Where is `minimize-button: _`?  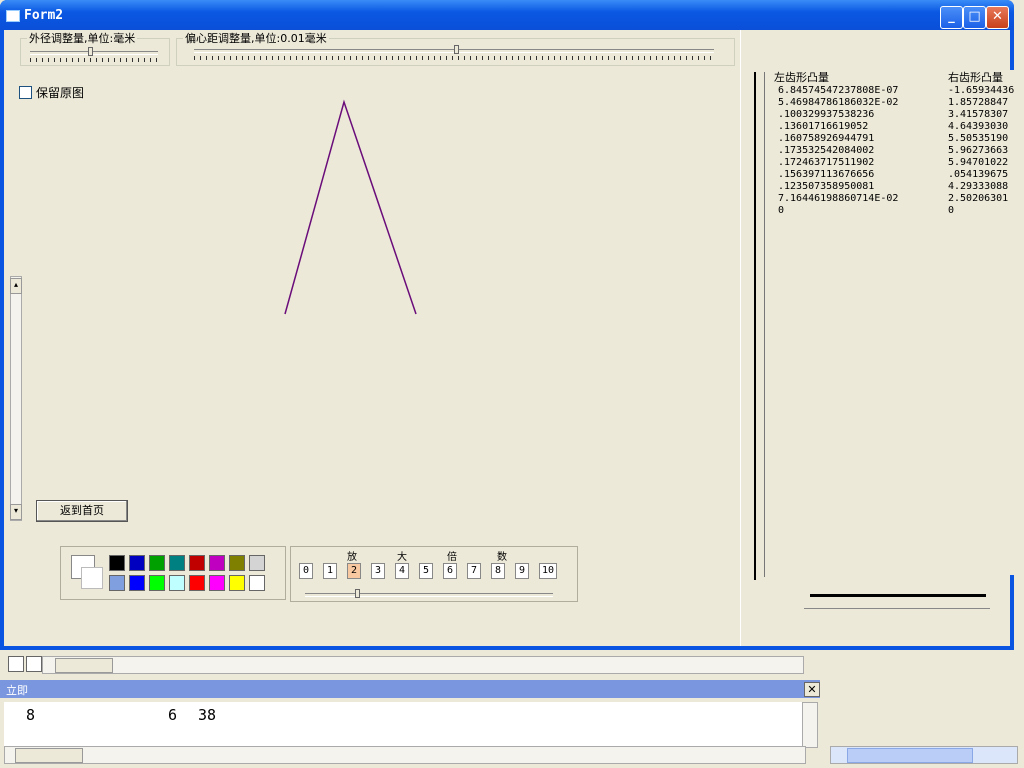
minimize-button: _ is located at coordinates (951, 17).